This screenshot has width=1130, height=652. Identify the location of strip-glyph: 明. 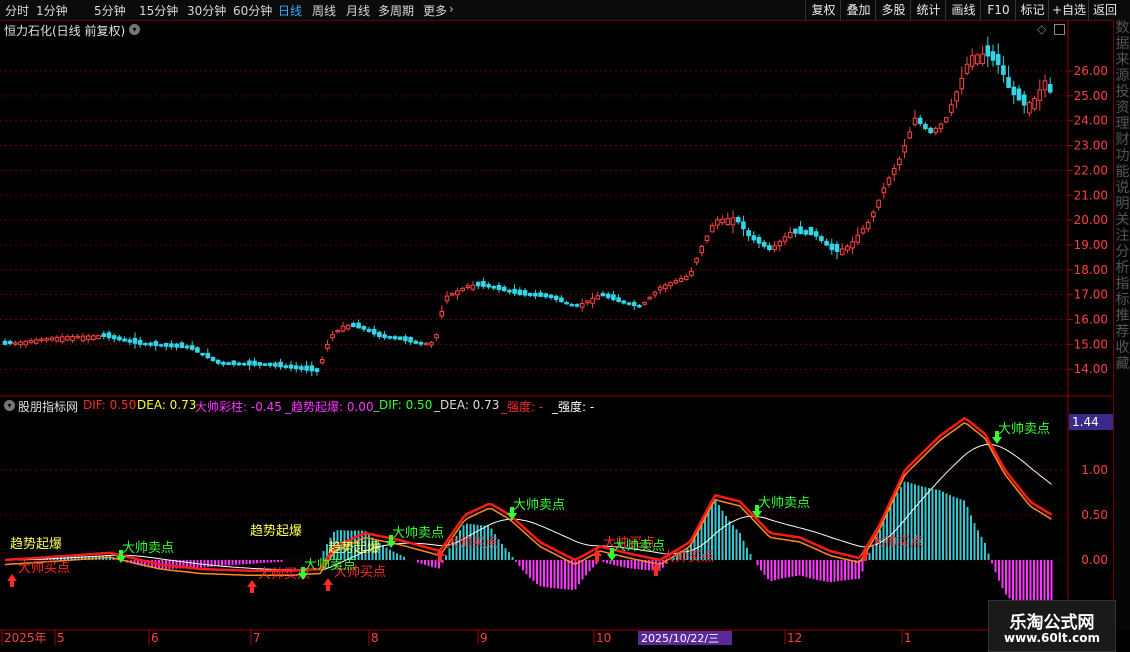
(1122, 204).